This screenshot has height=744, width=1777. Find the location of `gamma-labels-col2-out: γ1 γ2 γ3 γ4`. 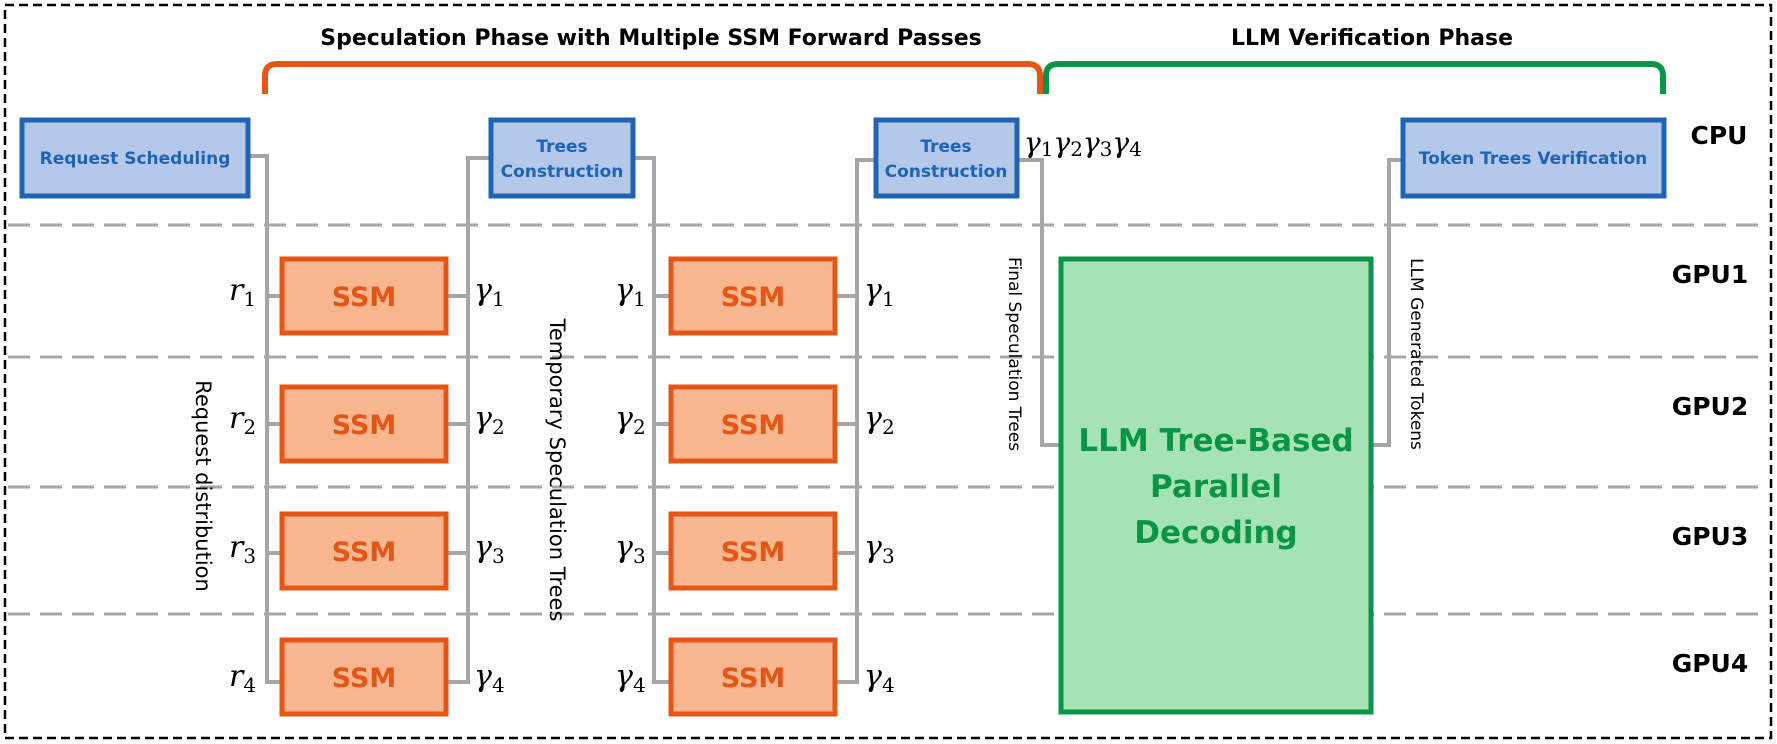

gamma-labels-col2-out: γ1 γ2 γ3 γ4 is located at coordinates (879, 485).